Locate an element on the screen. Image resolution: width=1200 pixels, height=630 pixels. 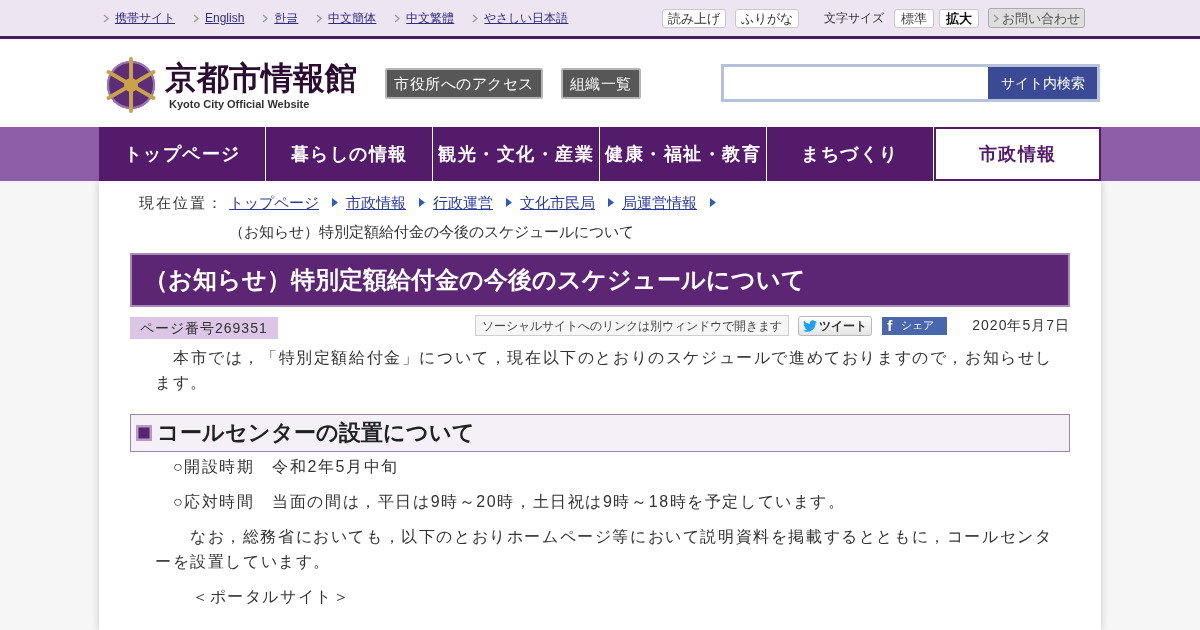
breadcrumb-link: 文化市民局 is located at coordinates (557, 202).